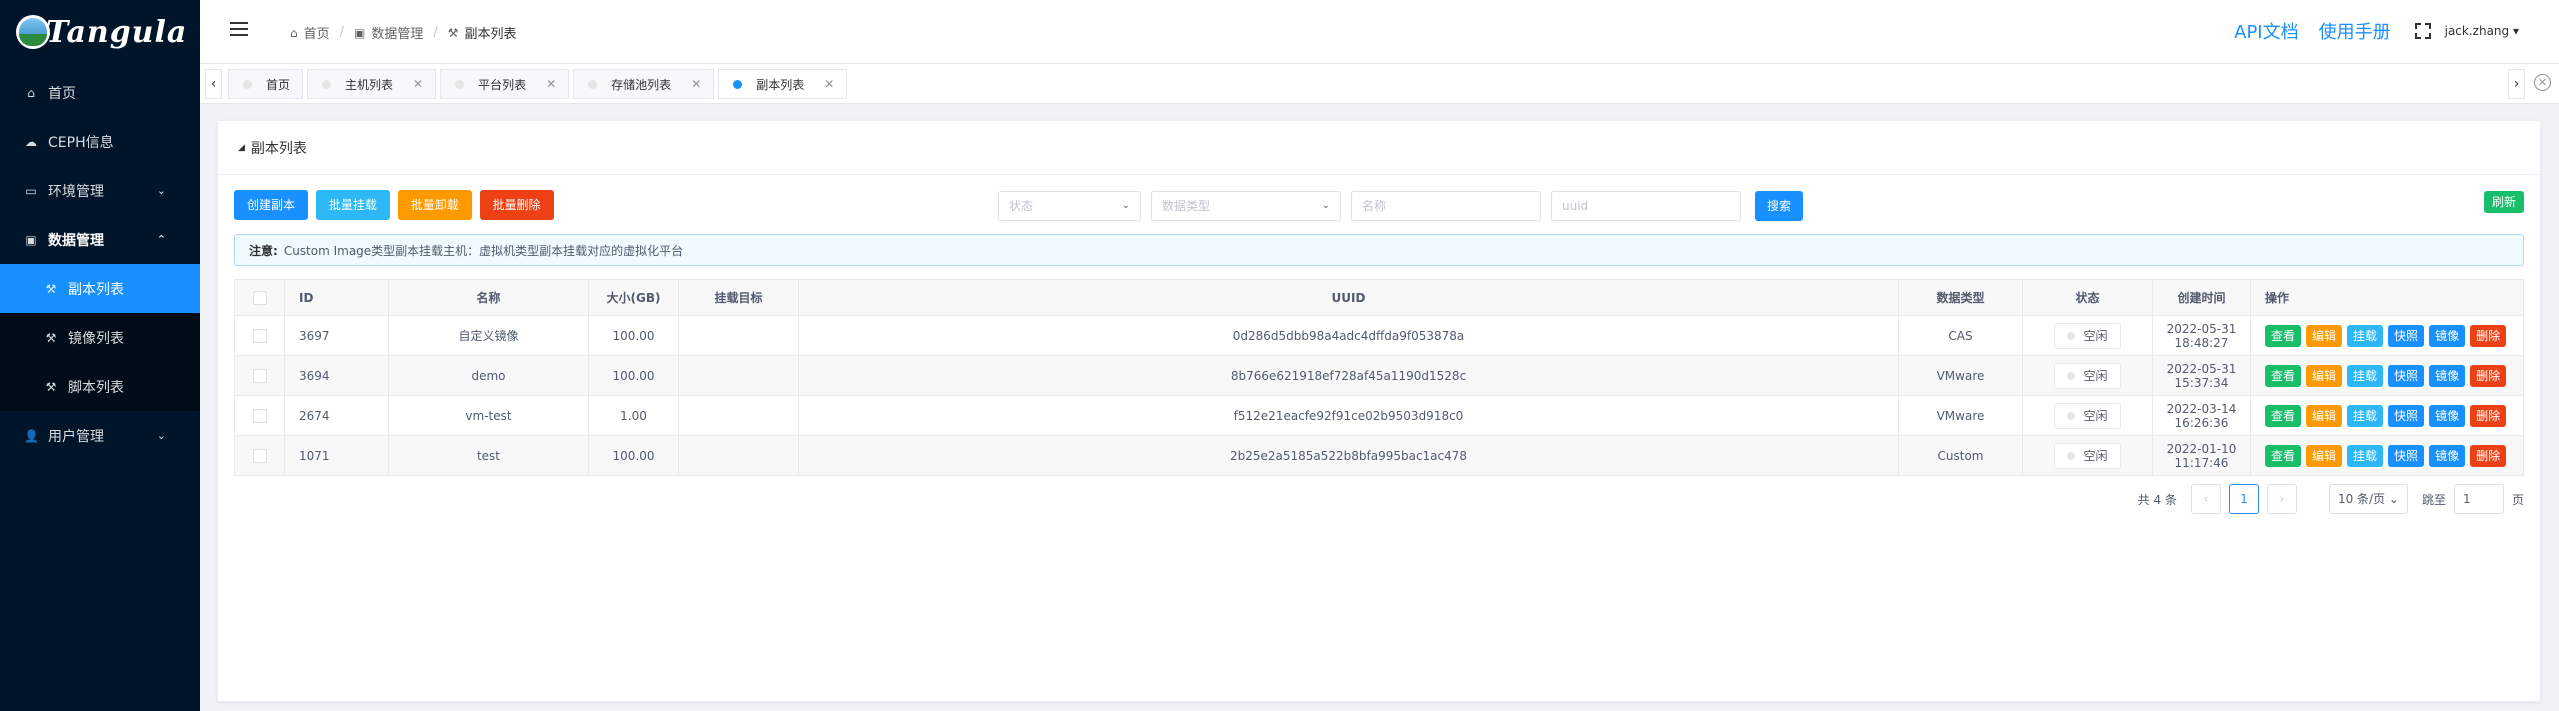 The height and width of the screenshot is (711, 2559). What do you see at coordinates (76, 436) in the screenshot?
I see `sidebar-item-label: 用户管理` at bounding box center [76, 436].